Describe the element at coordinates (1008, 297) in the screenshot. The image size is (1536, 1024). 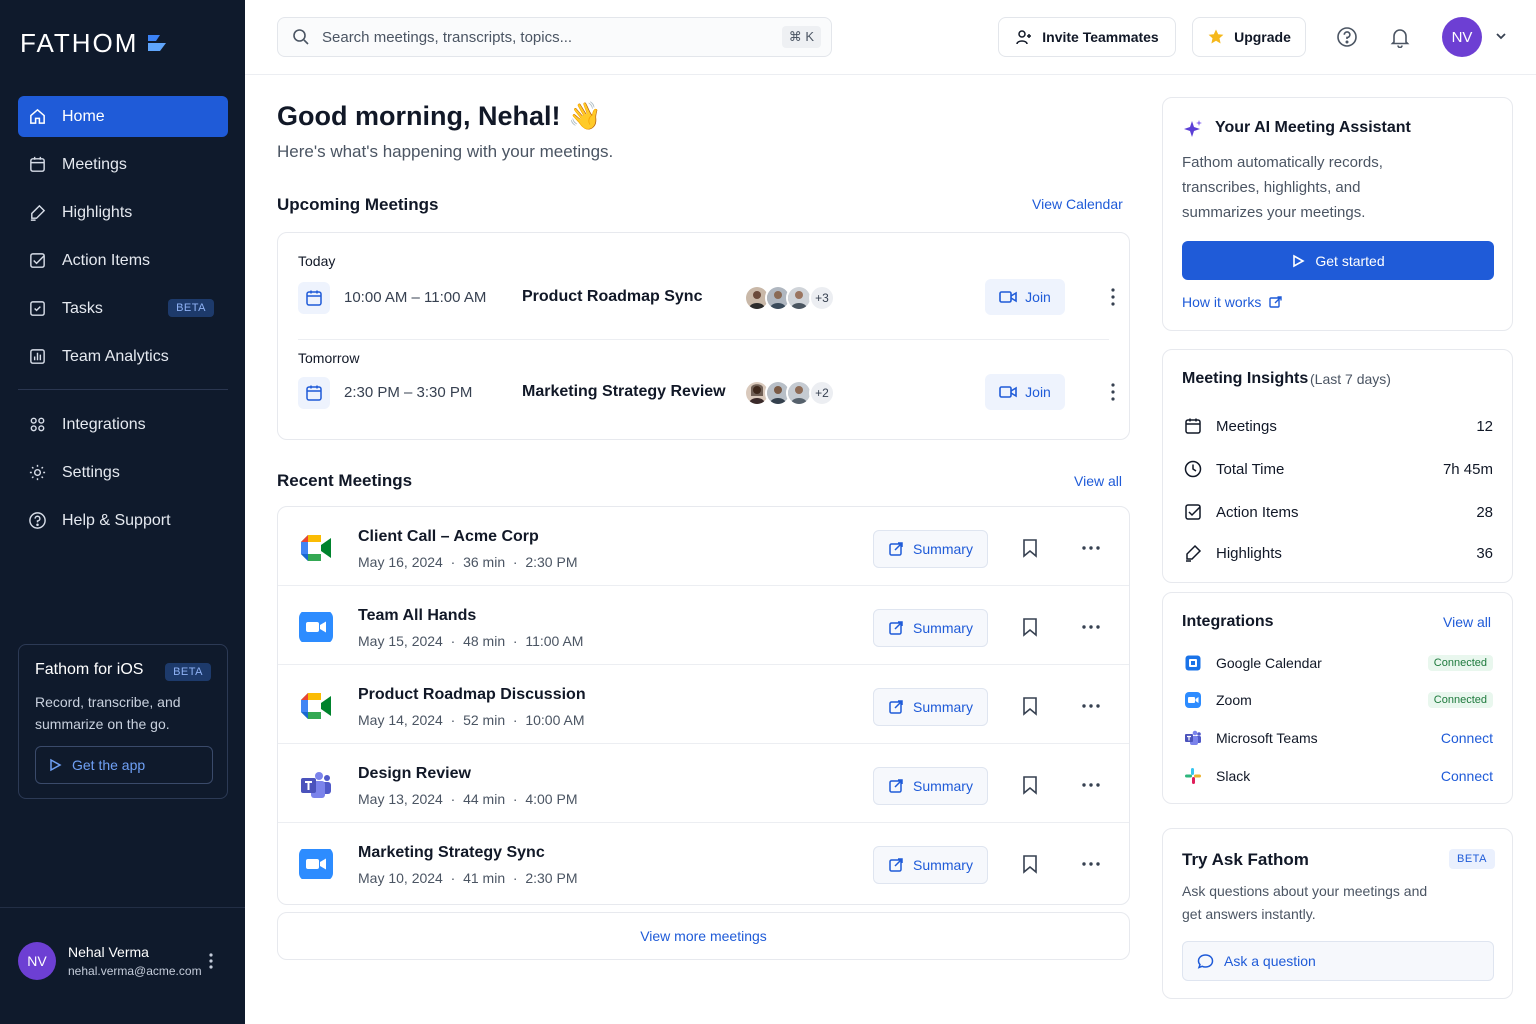
I see `video-icon` at that location.